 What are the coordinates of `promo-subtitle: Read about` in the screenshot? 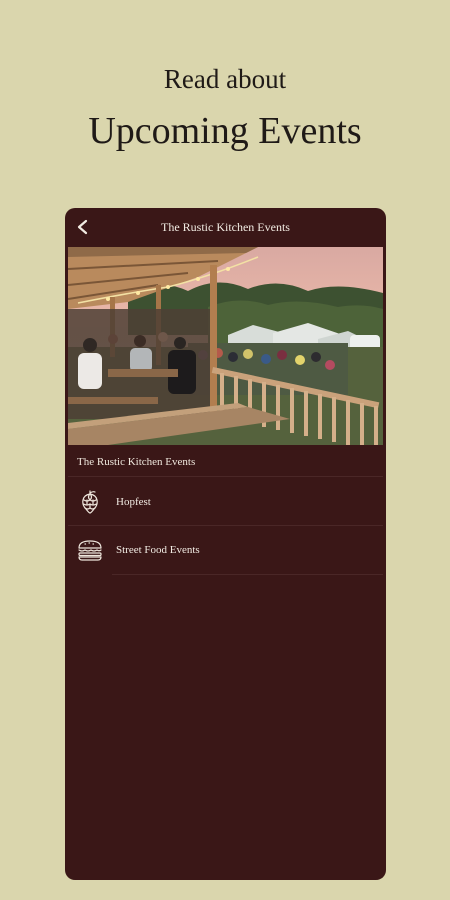 It's located at (225, 79).